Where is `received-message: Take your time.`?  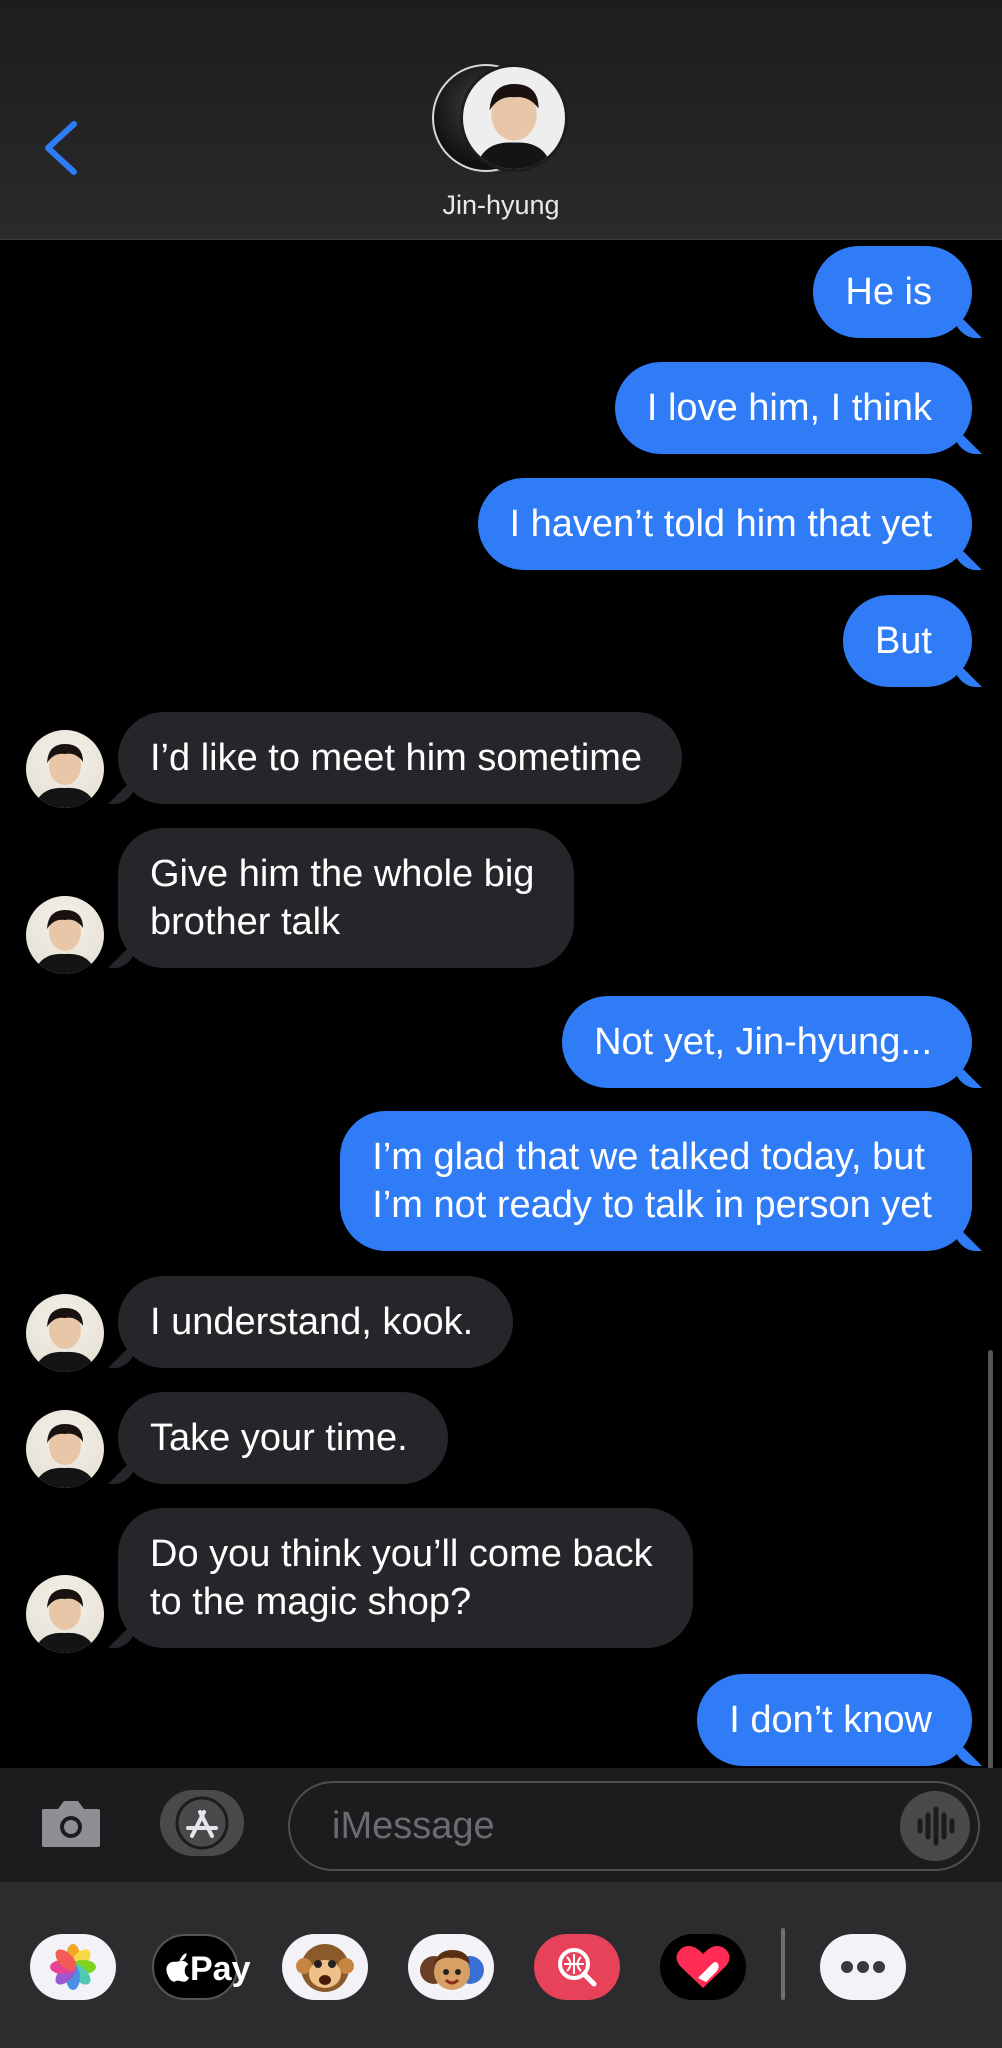
received-message: Take your time. is located at coordinates (283, 1438).